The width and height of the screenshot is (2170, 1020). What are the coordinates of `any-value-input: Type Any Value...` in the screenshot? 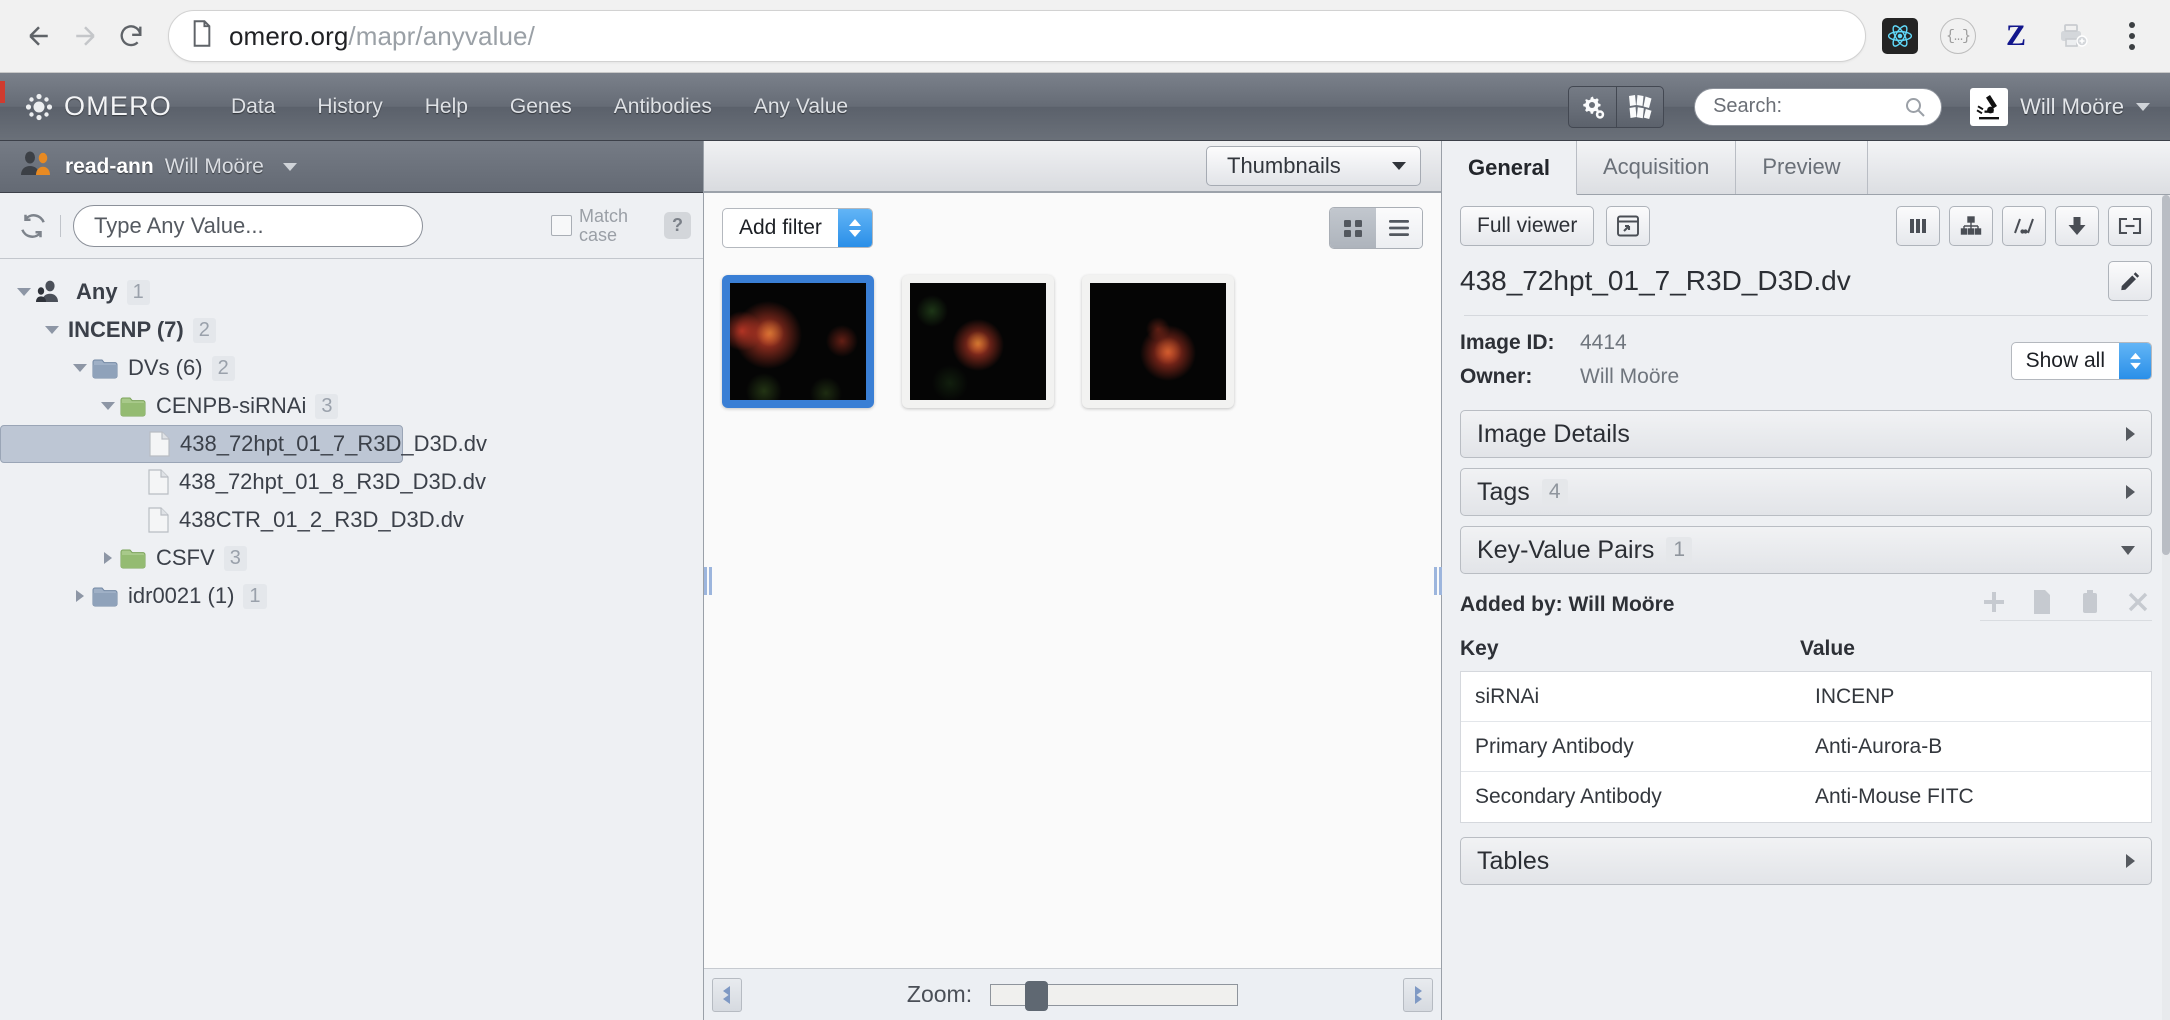 It's located at (248, 225).